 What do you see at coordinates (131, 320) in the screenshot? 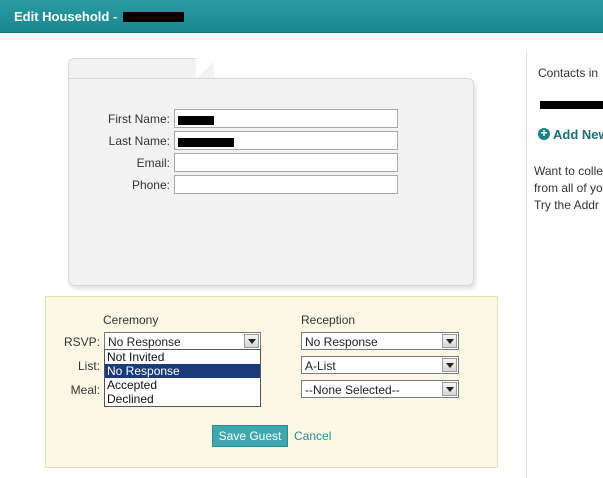
I see `ceremony-heading: Ceremony` at bounding box center [131, 320].